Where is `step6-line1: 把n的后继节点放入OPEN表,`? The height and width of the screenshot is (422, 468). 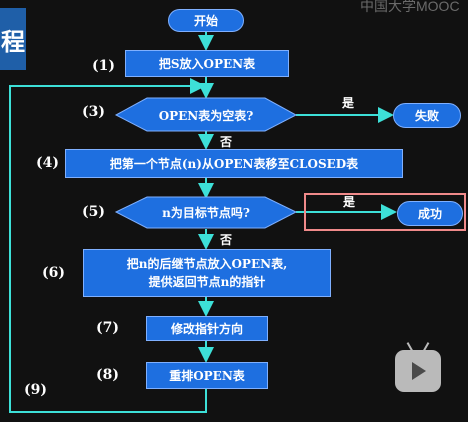 step6-line1: 把n的后继节点放入OPEN表, is located at coordinates (207, 264).